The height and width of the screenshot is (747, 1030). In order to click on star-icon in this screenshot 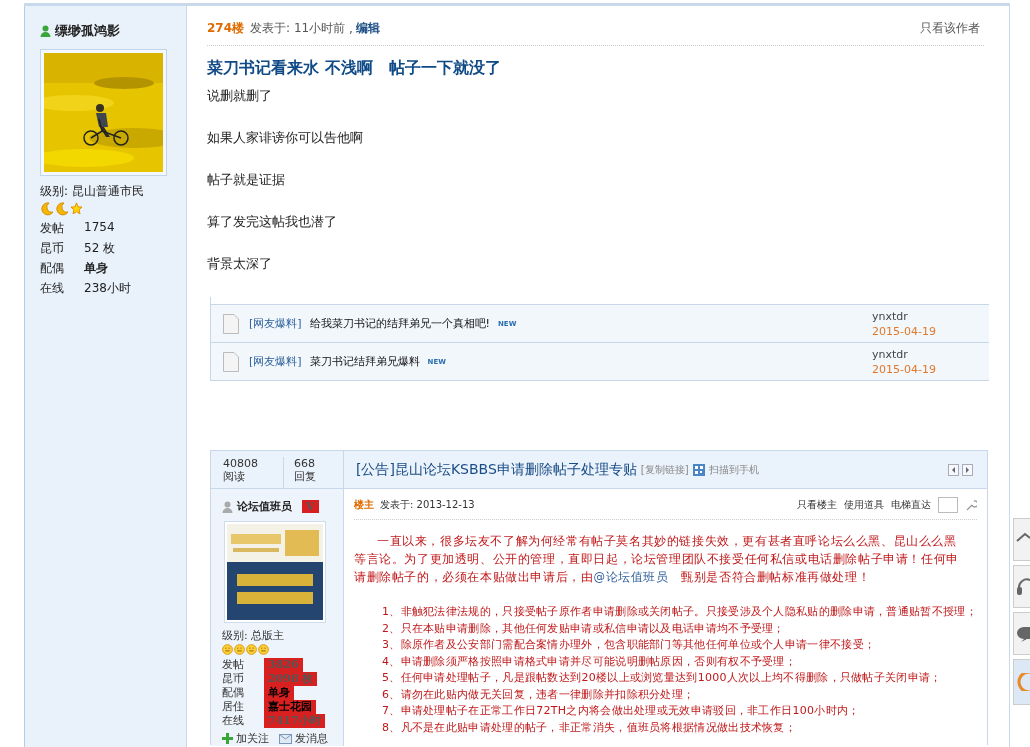, I will do `click(76, 208)`.